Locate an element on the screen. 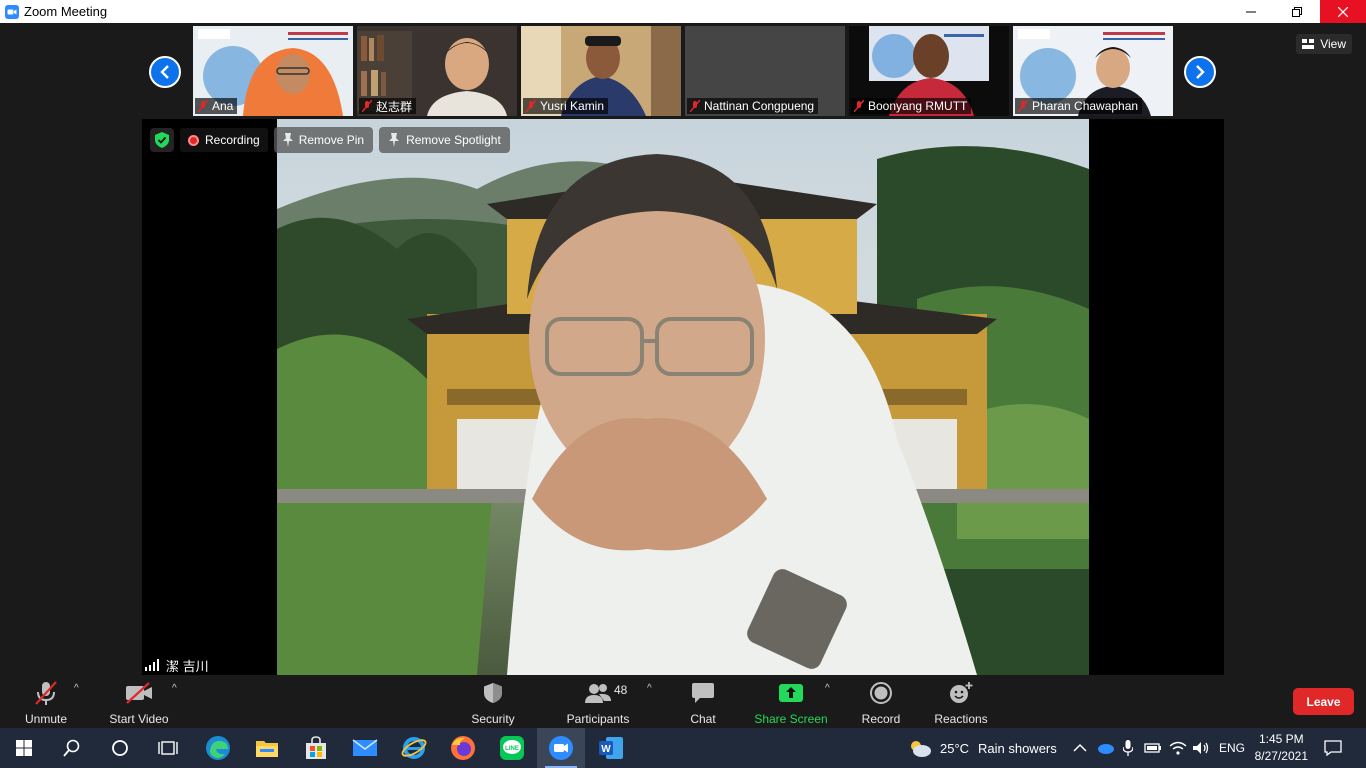 Image resolution: width=1366 pixels, height=768 pixels. participant-tile: Ana is located at coordinates (273, 71).